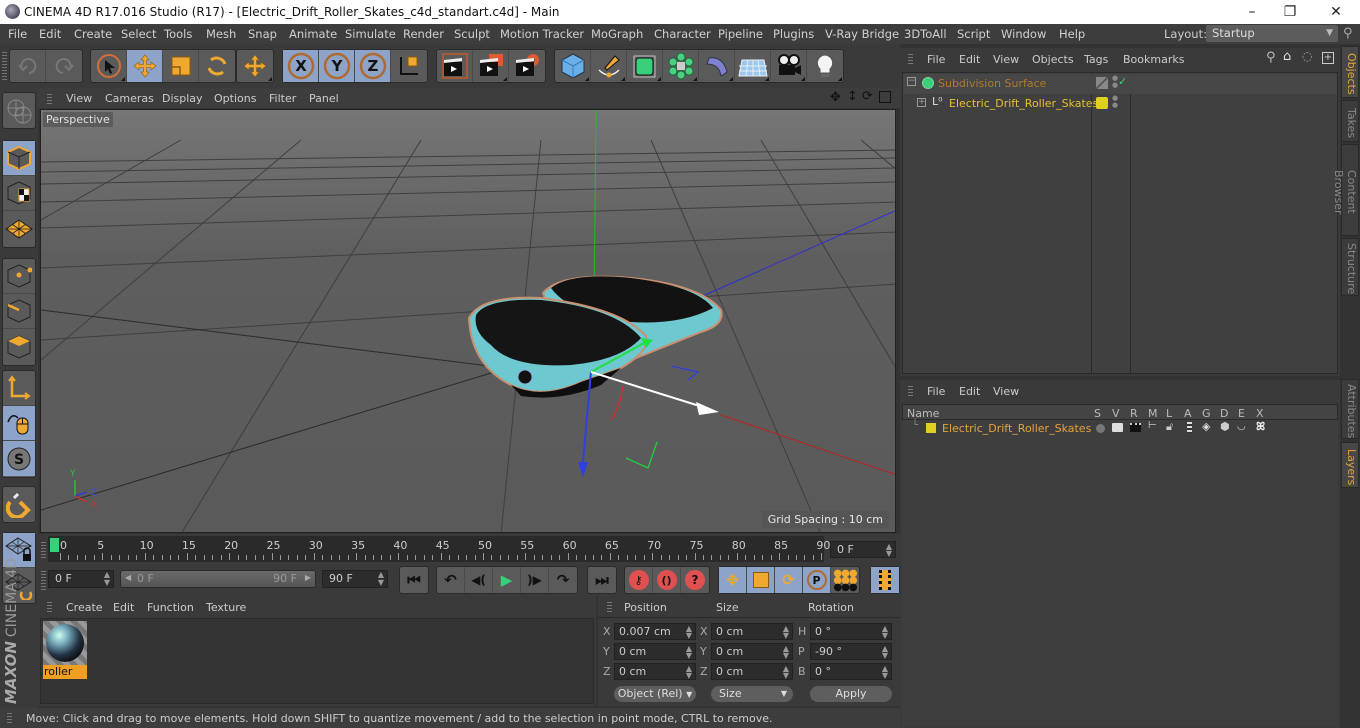 This screenshot has height=728, width=1360. What do you see at coordinates (667, 580) in the screenshot?
I see `autokeying-button: ()` at bounding box center [667, 580].